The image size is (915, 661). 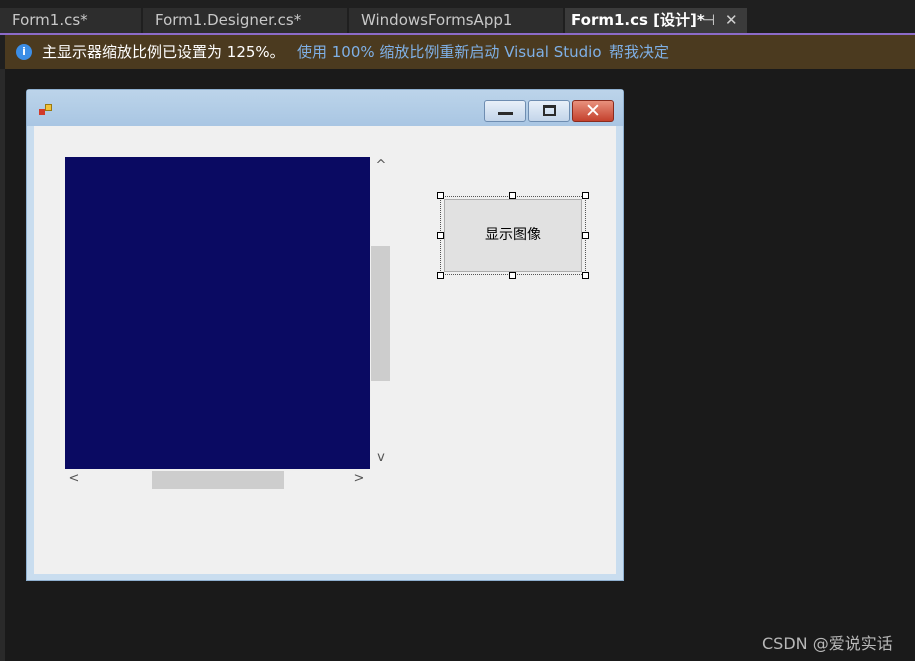 What do you see at coordinates (585, 195) in the screenshot?
I see `resize-handle-ne` at bounding box center [585, 195].